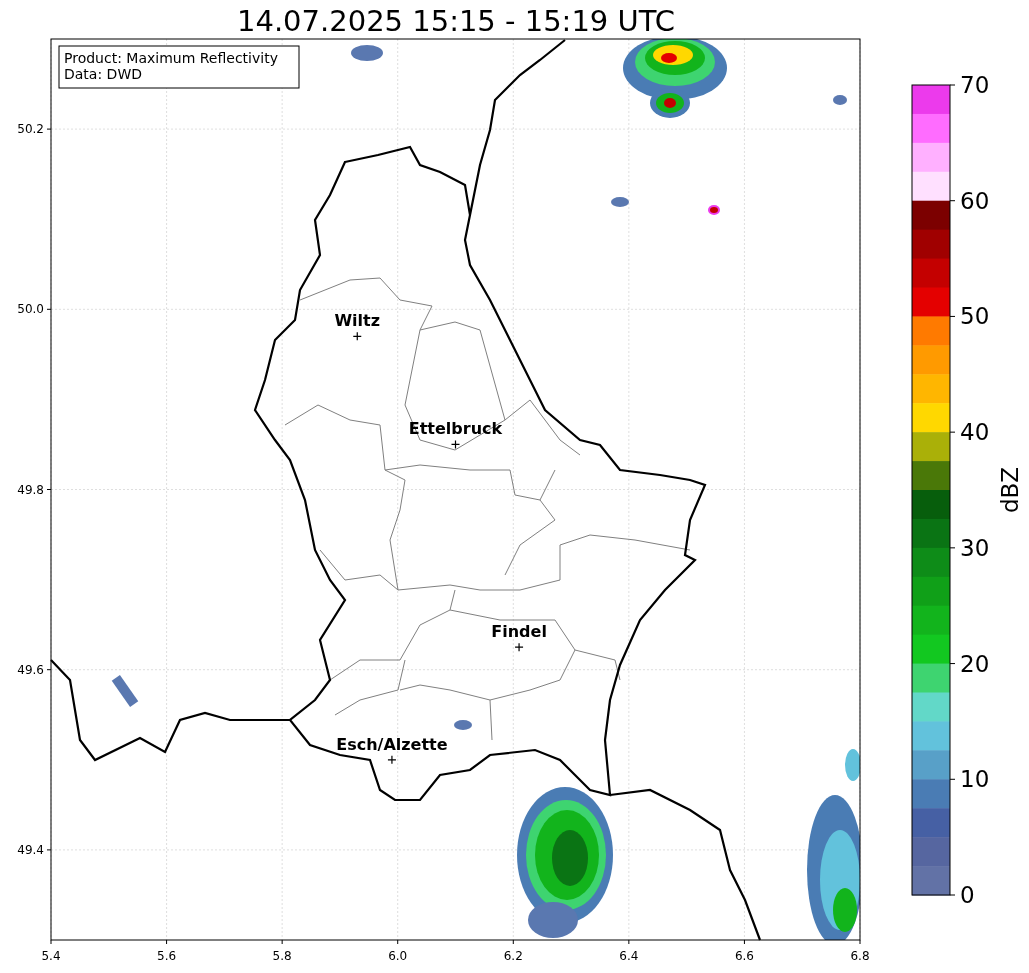  I want to click on y-tick-label: 49.4, so click(30, 849).